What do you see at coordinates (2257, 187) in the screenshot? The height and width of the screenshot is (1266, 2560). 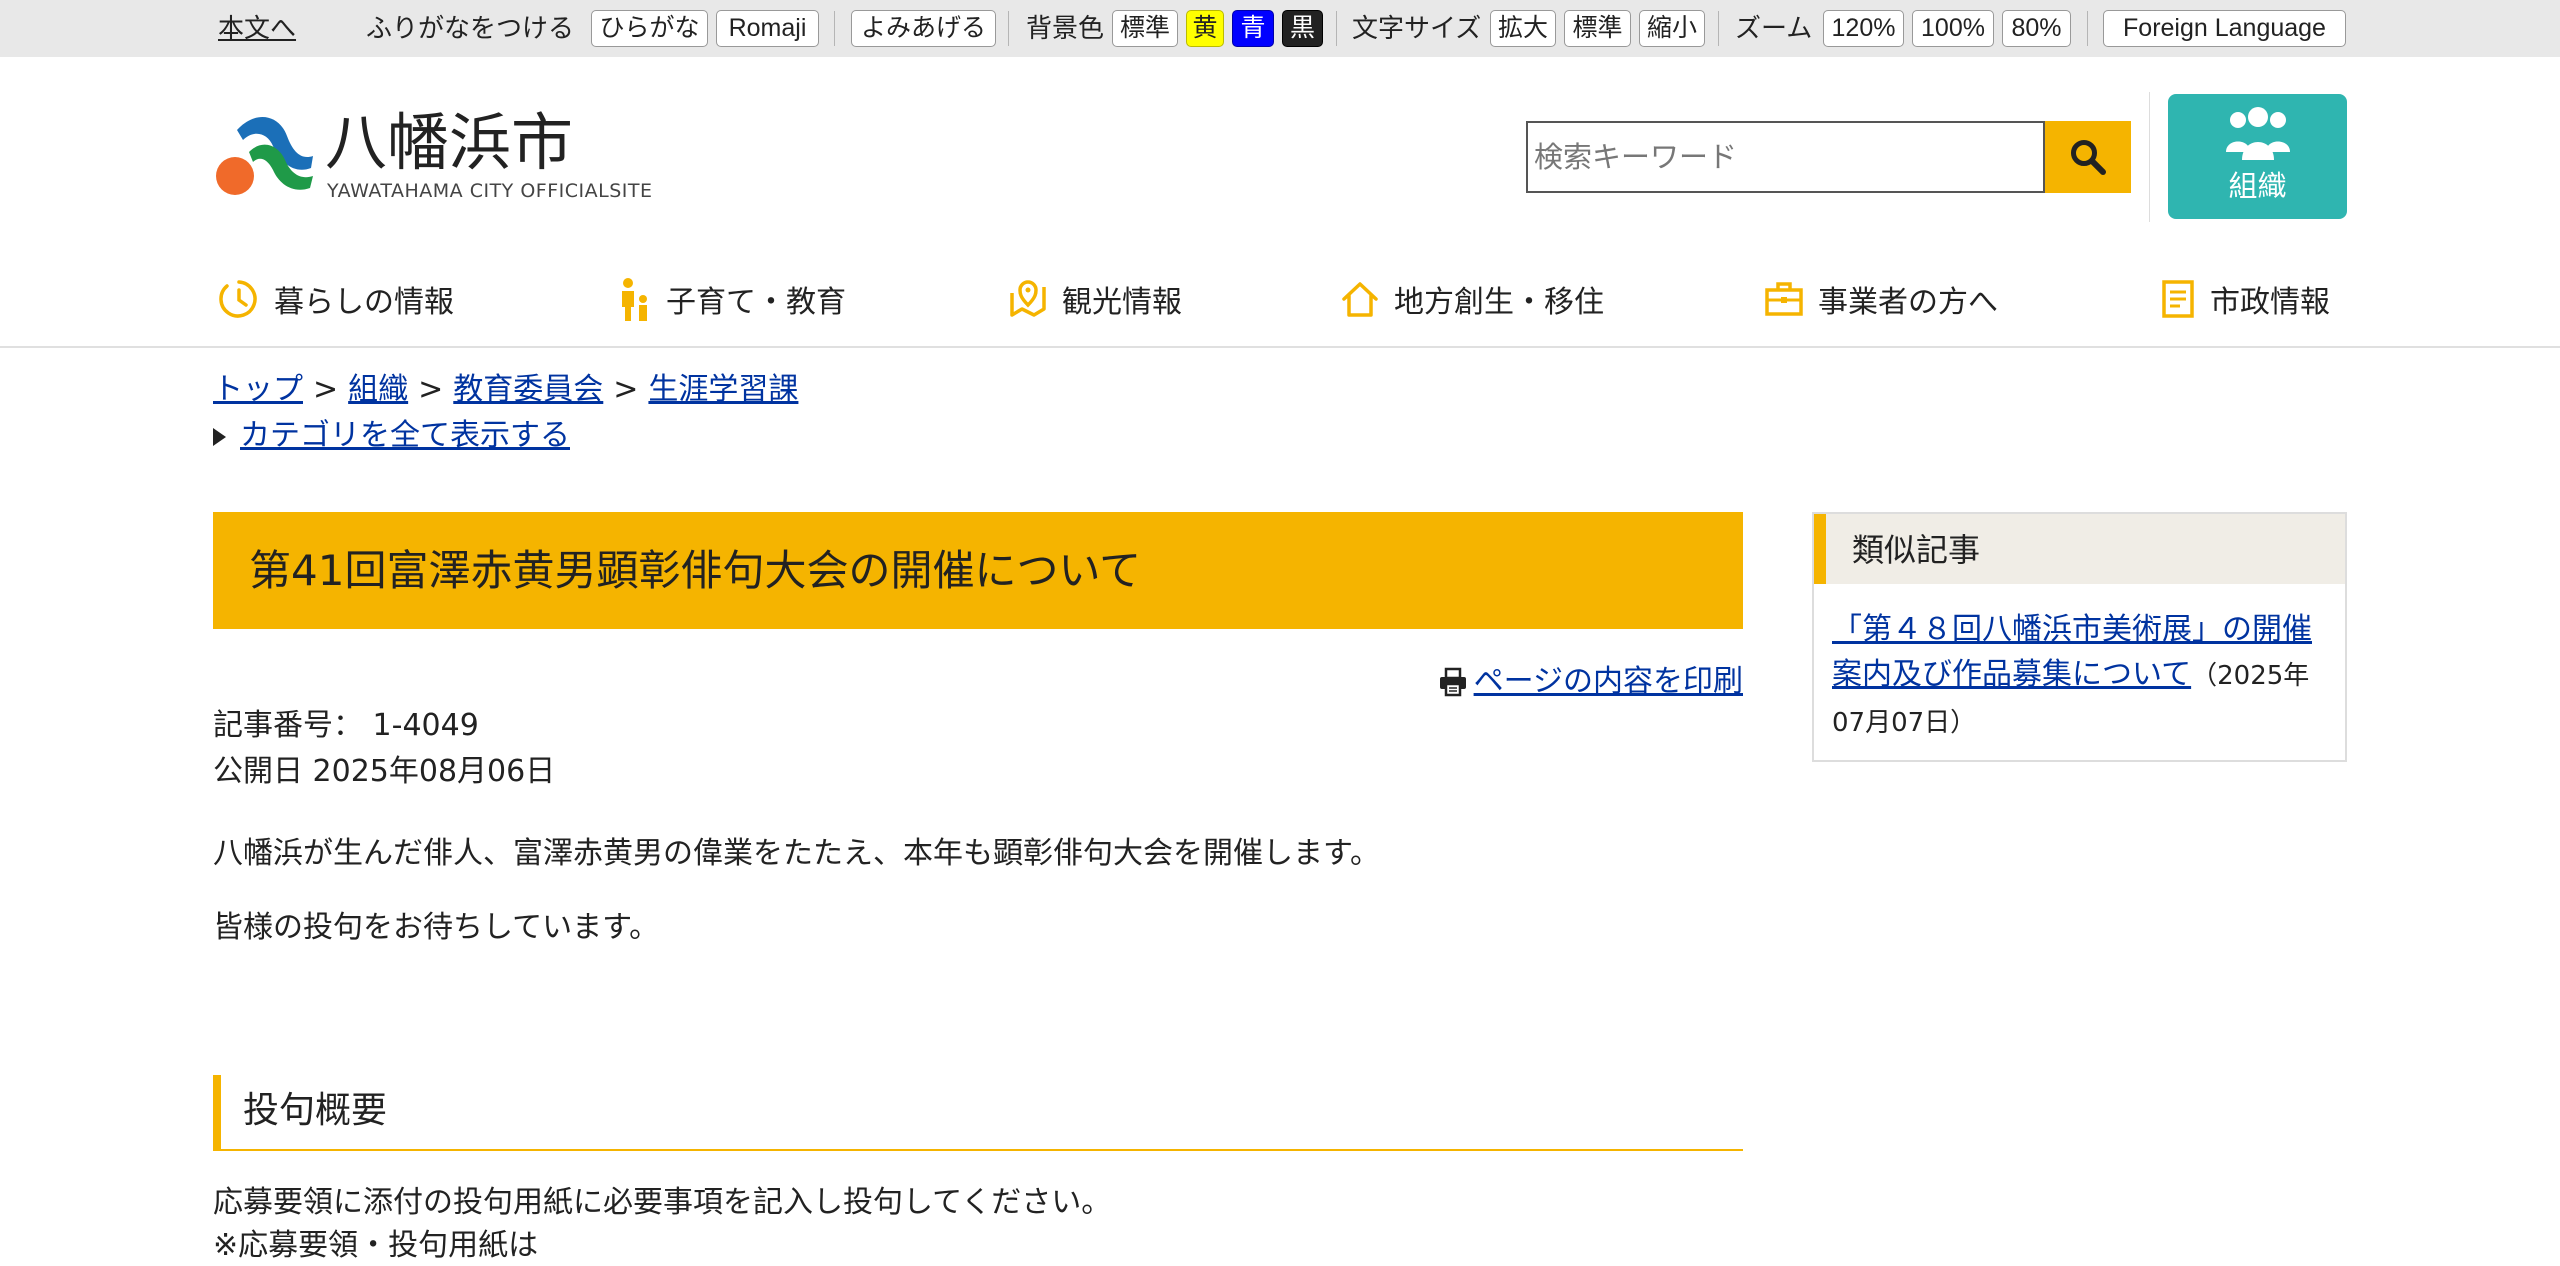 I see `organization-label: 組織` at bounding box center [2257, 187].